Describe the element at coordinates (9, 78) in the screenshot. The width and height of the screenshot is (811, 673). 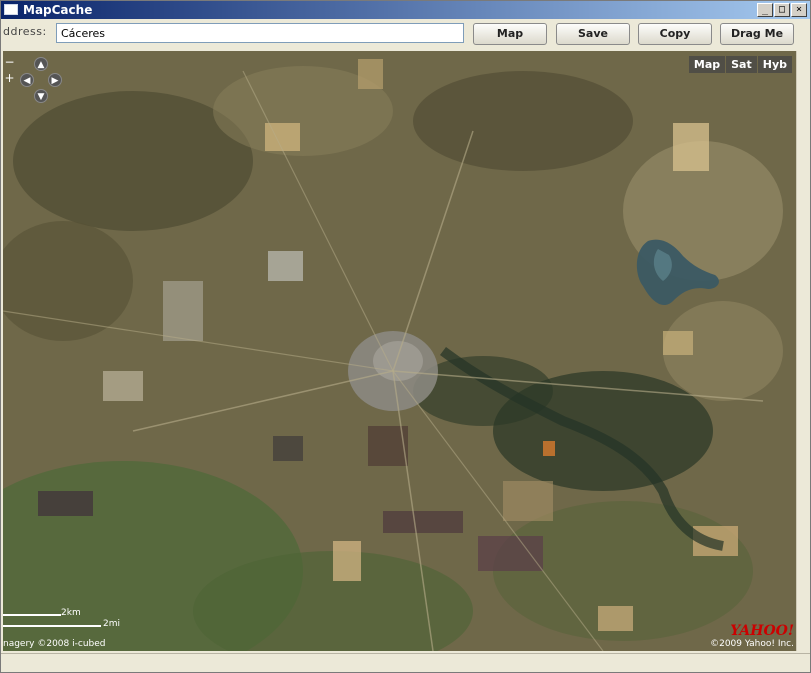
I see `zoom-in-button: +` at that location.